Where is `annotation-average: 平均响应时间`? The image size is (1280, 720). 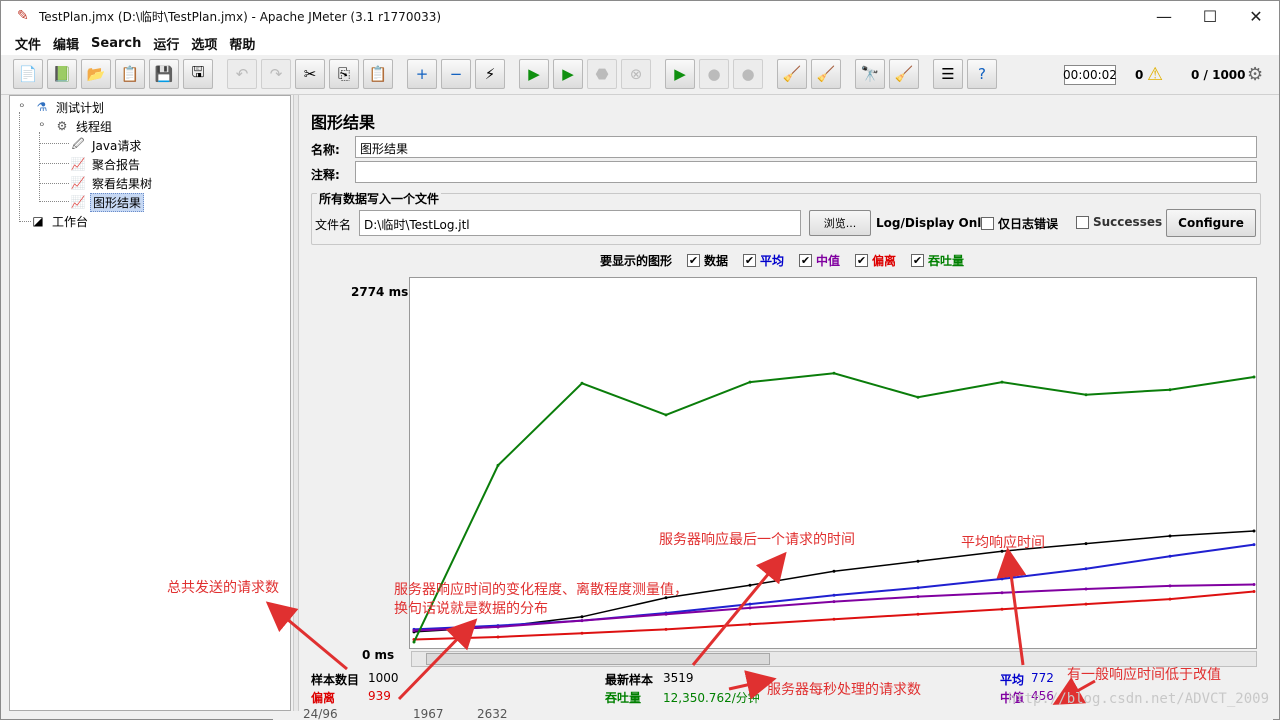 annotation-average: 平均响应时间 is located at coordinates (1003, 543).